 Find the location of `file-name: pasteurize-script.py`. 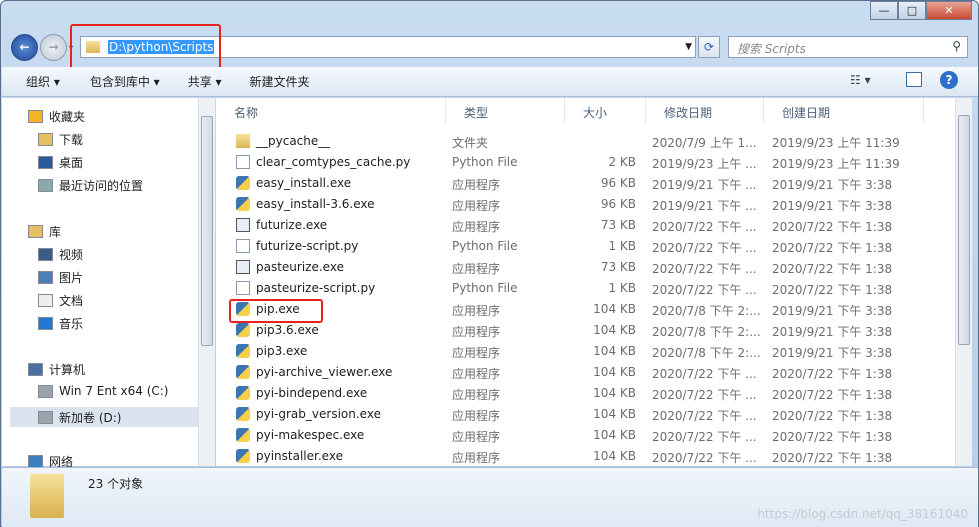

file-name: pasteurize-script.py is located at coordinates (316, 288).